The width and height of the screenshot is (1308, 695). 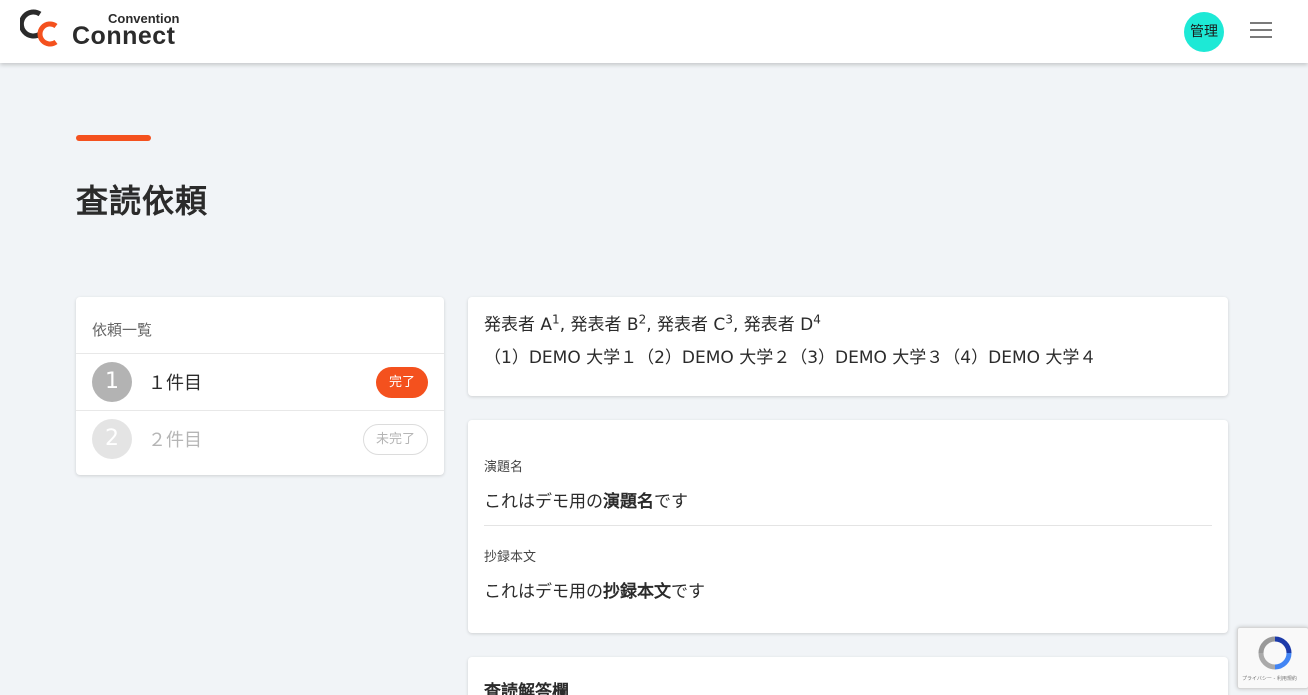 What do you see at coordinates (628, 502) in the screenshot?
I see `text-bold: 演題名` at bounding box center [628, 502].